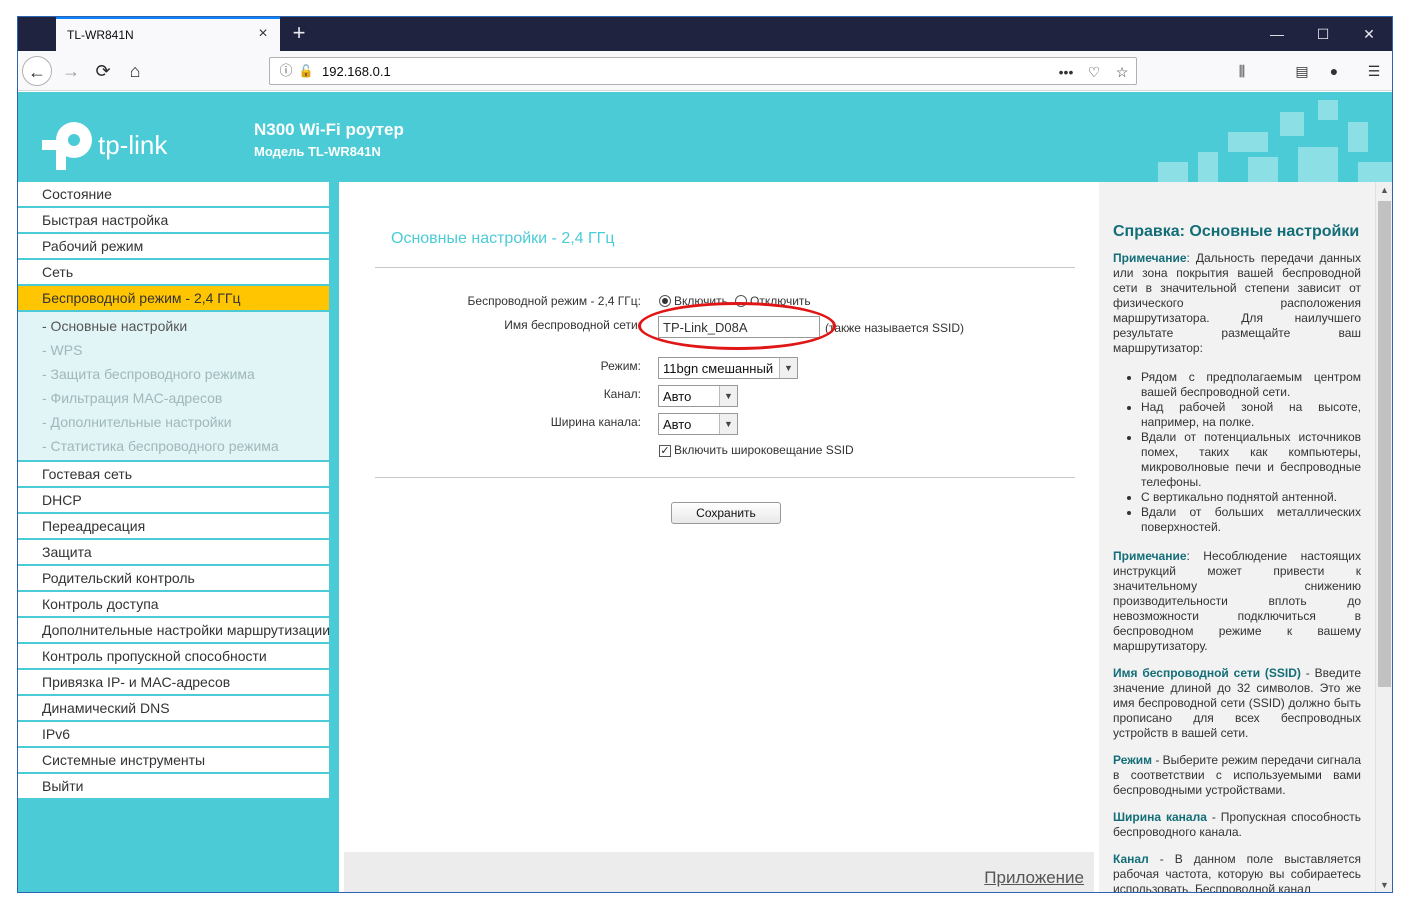 The width and height of the screenshot is (1414, 915). What do you see at coordinates (356, 71) in the screenshot?
I see `url-text: 192.168.0.1` at bounding box center [356, 71].